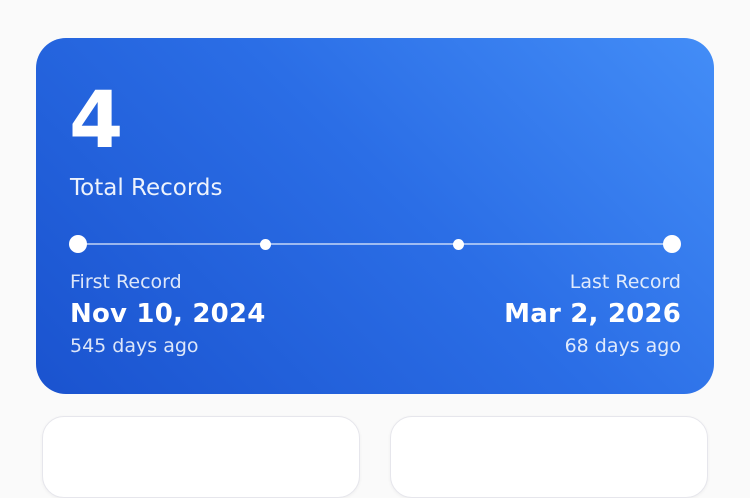 The width and height of the screenshot is (750, 498). Describe the element at coordinates (549, 457) in the screenshot. I see `stat-card-right` at that location.